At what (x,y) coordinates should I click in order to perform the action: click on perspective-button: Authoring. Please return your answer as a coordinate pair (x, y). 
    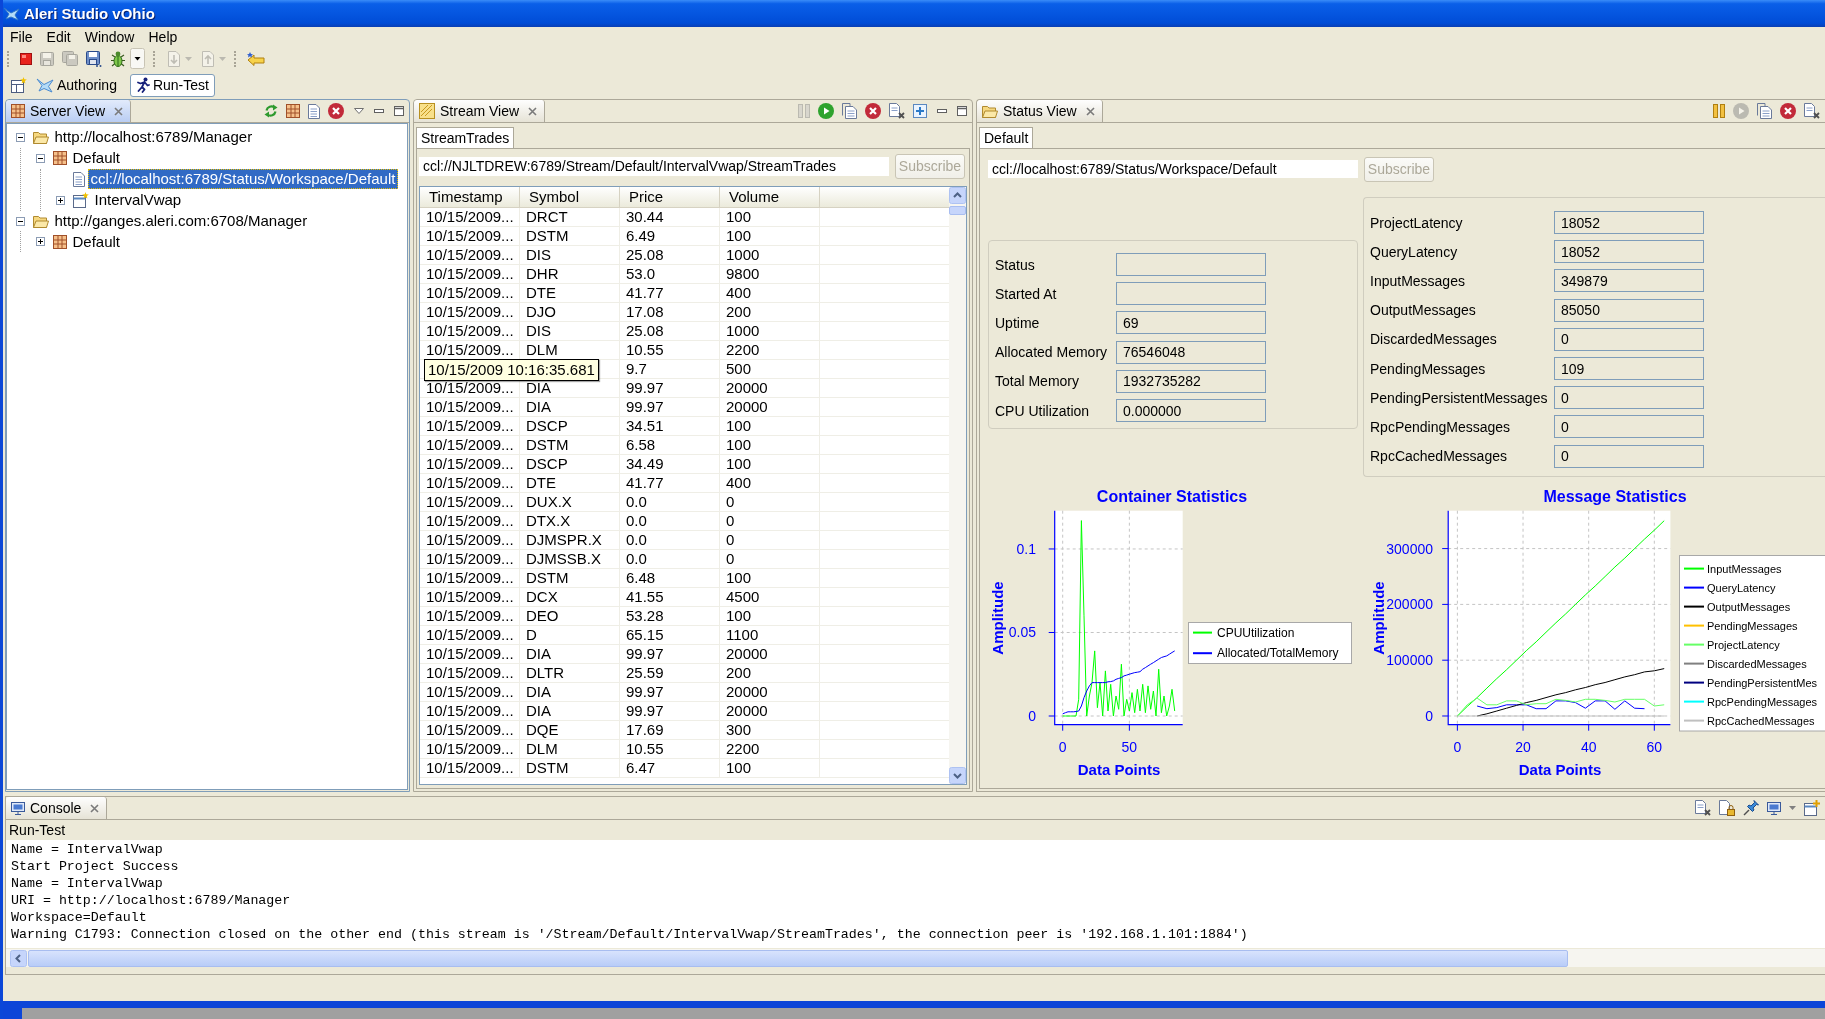
    Looking at the image, I should click on (76, 85).